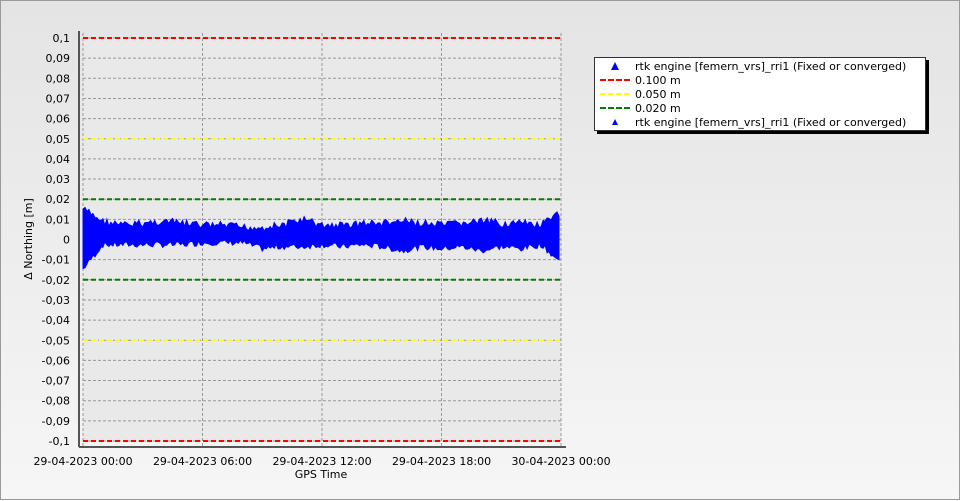 The image size is (960, 501). What do you see at coordinates (82, 461) in the screenshot?
I see `x-tick-label: 29-04-2023 00:00` at bounding box center [82, 461].